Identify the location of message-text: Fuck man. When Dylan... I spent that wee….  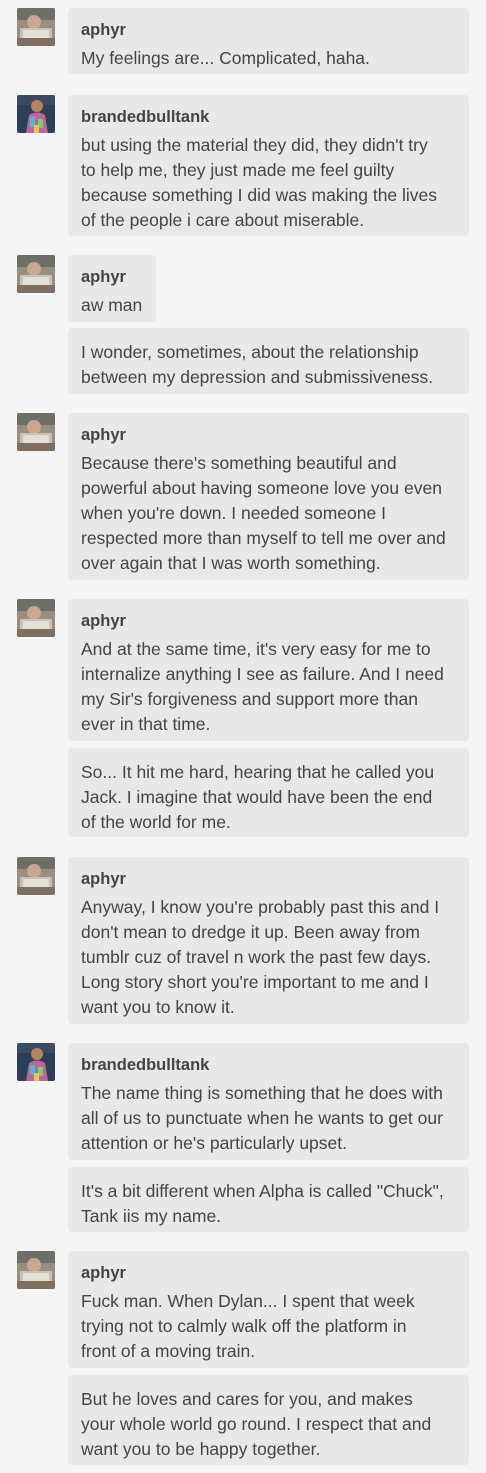
(248, 1326).